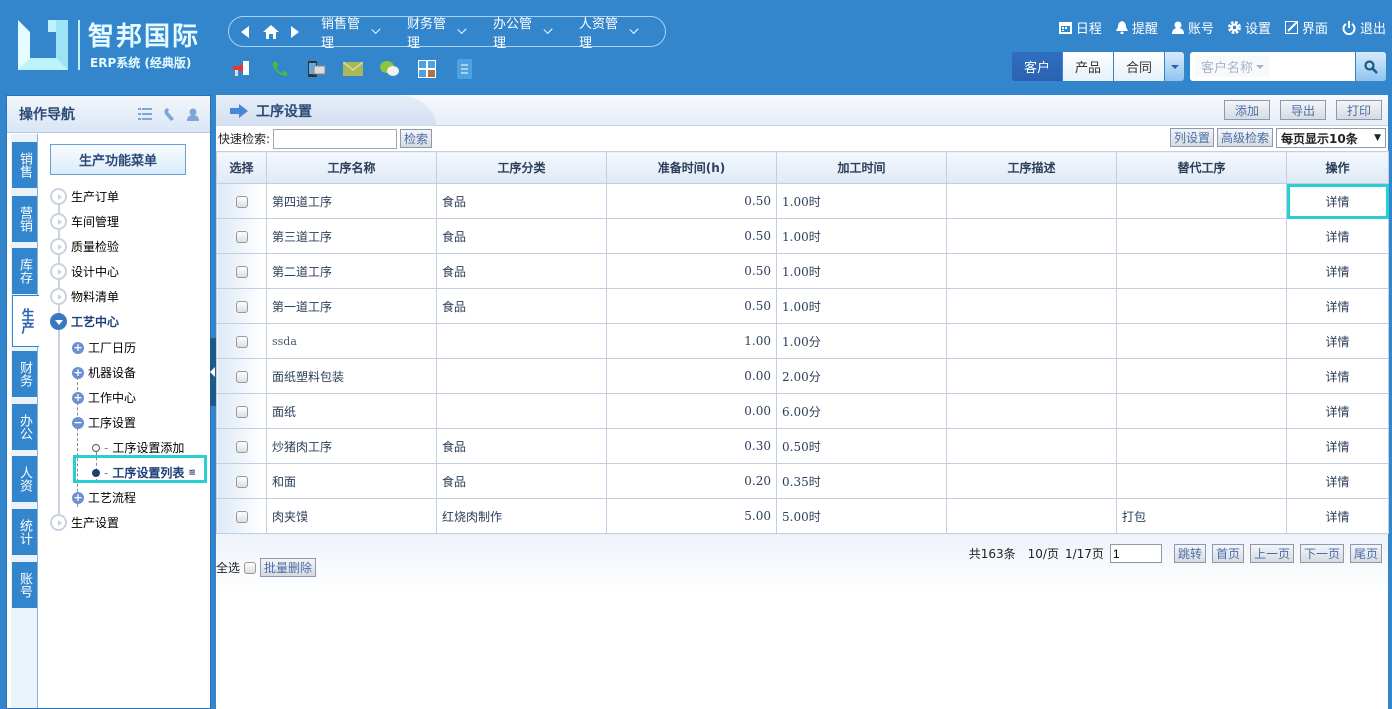  Describe the element at coordinates (104, 397) in the screenshot. I see `tree-item-work-center: + 工作中心` at that location.